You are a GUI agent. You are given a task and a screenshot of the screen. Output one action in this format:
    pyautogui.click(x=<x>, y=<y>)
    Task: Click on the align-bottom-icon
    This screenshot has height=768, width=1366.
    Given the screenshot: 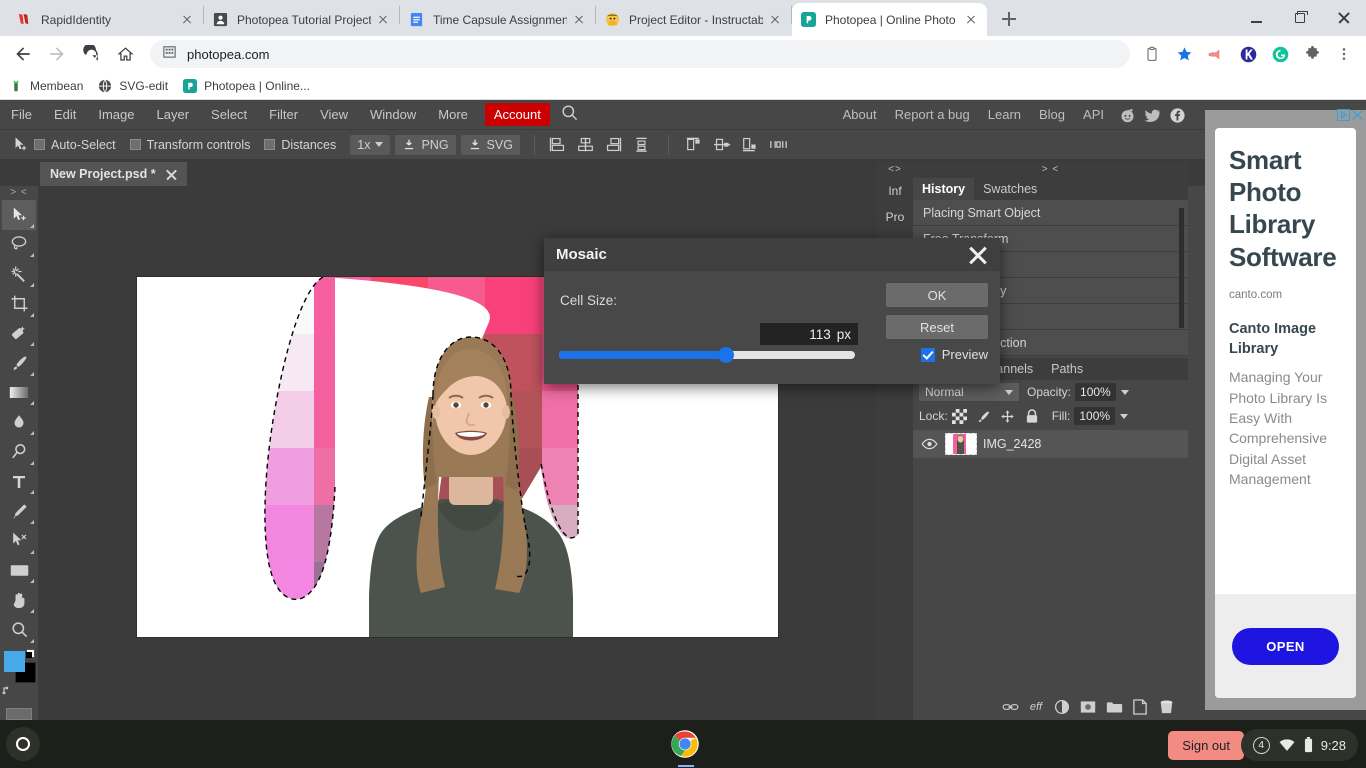 What is the action you would take?
    pyautogui.click(x=751, y=145)
    